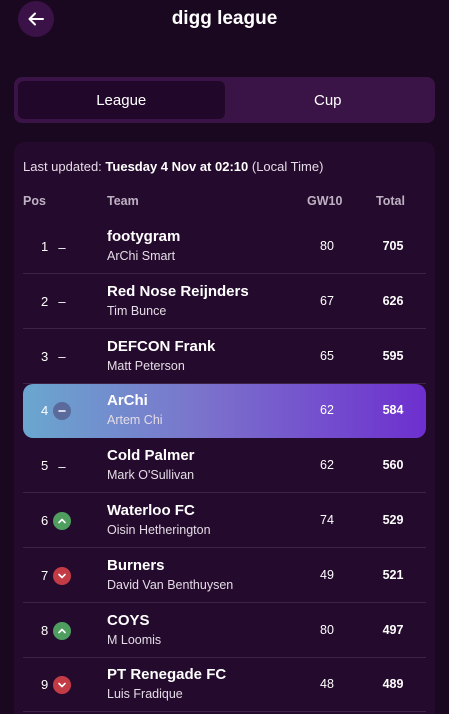 The image size is (449, 714). I want to click on no-change-icon, so click(62, 411).